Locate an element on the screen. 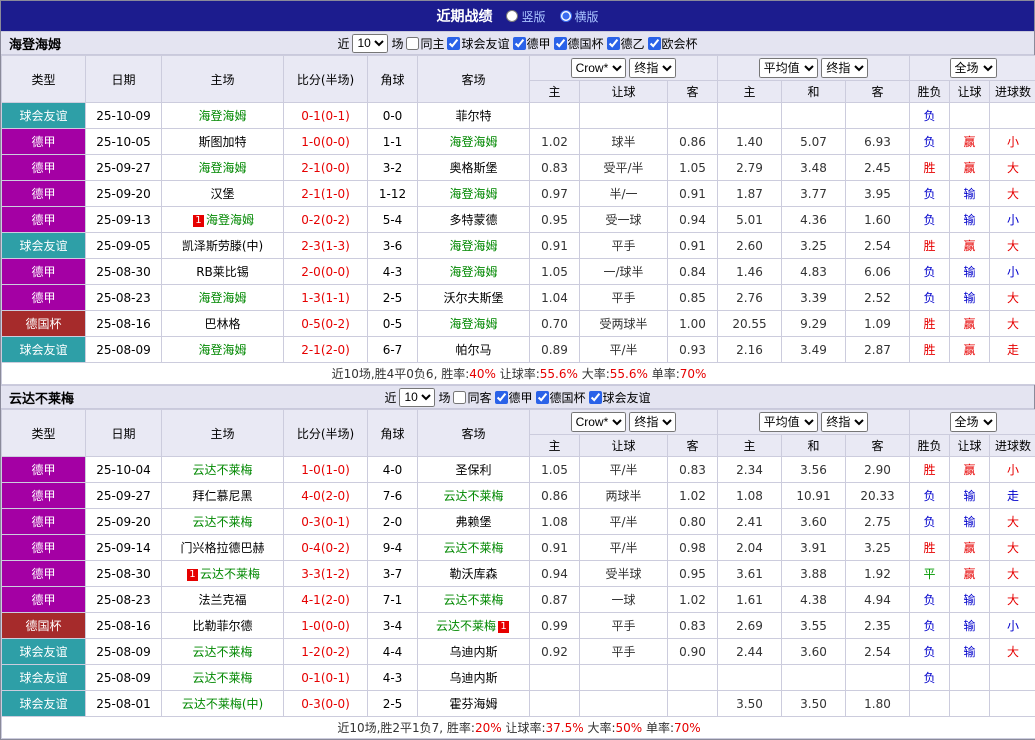 This screenshot has width=1035, height=740. result-text: 赢 is located at coordinates (970, 470).